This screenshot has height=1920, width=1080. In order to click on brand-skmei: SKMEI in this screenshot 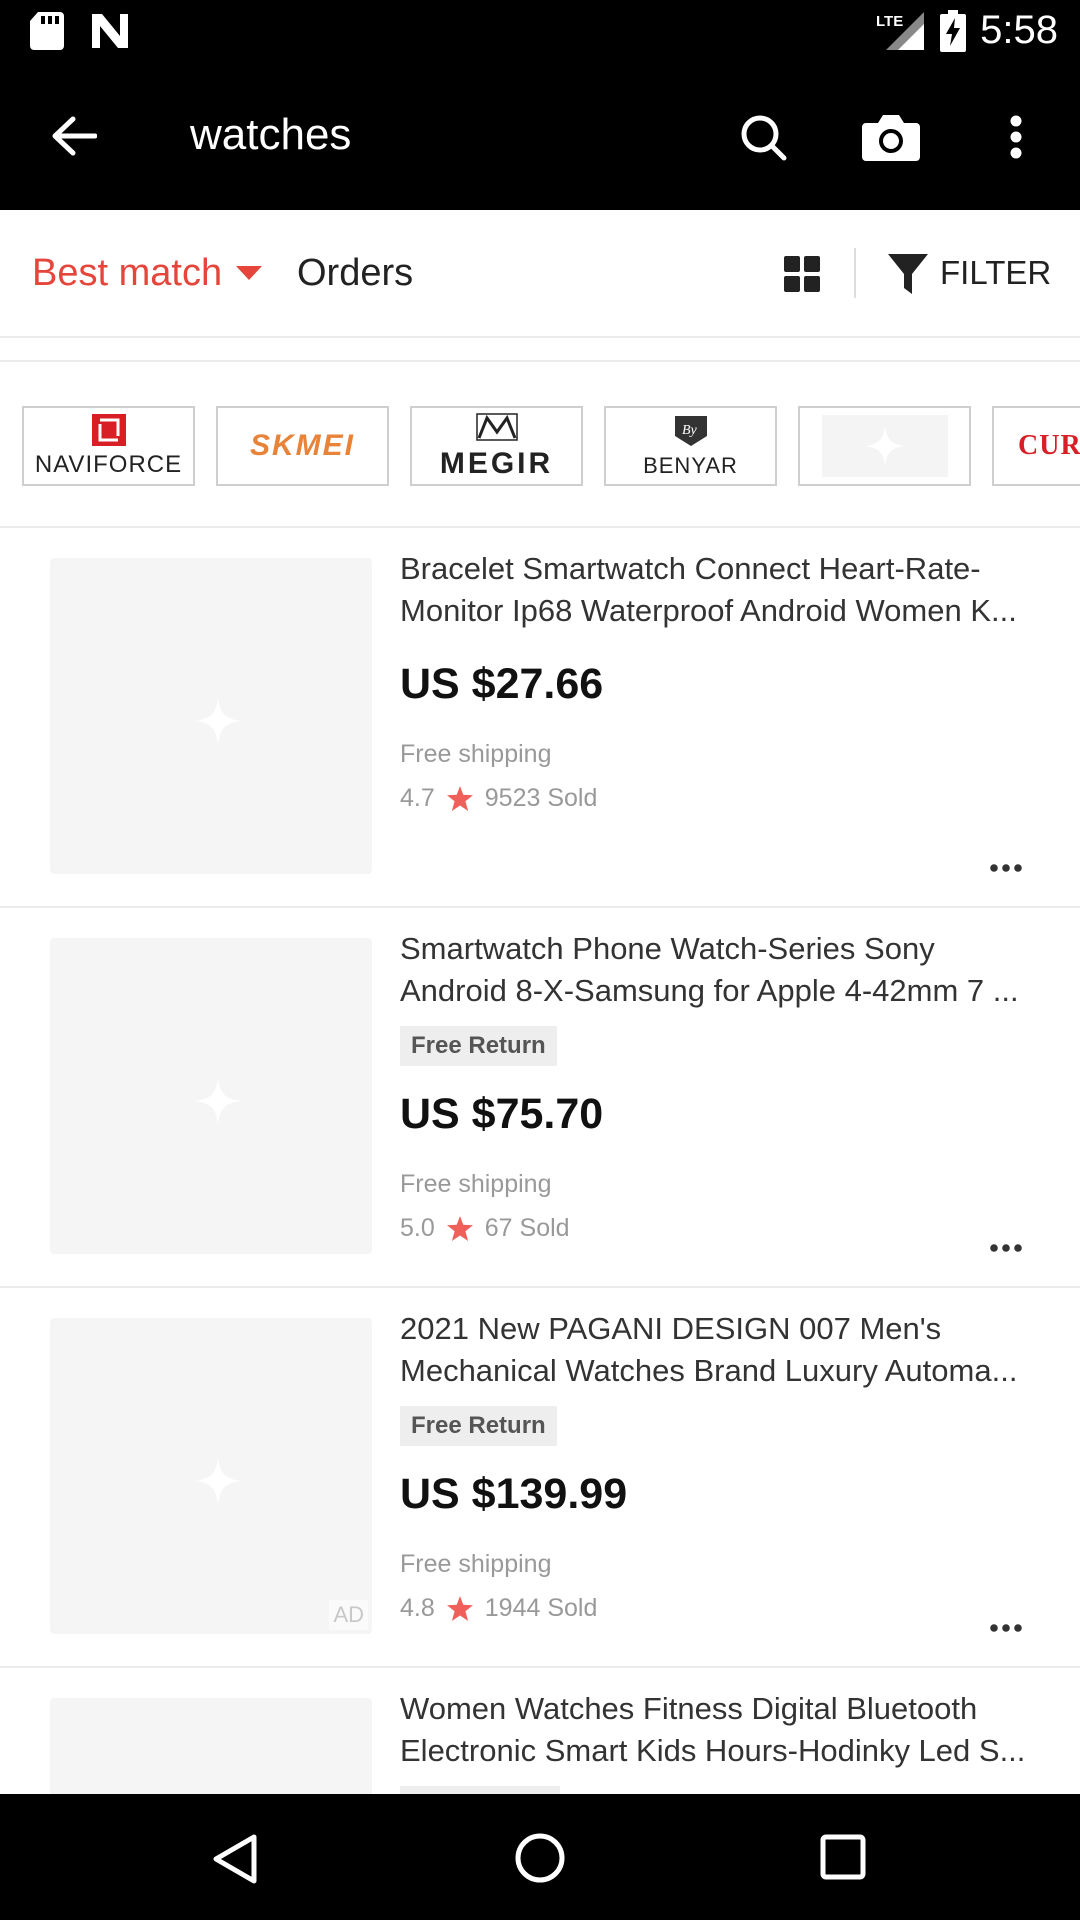, I will do `click(302, 446)`.